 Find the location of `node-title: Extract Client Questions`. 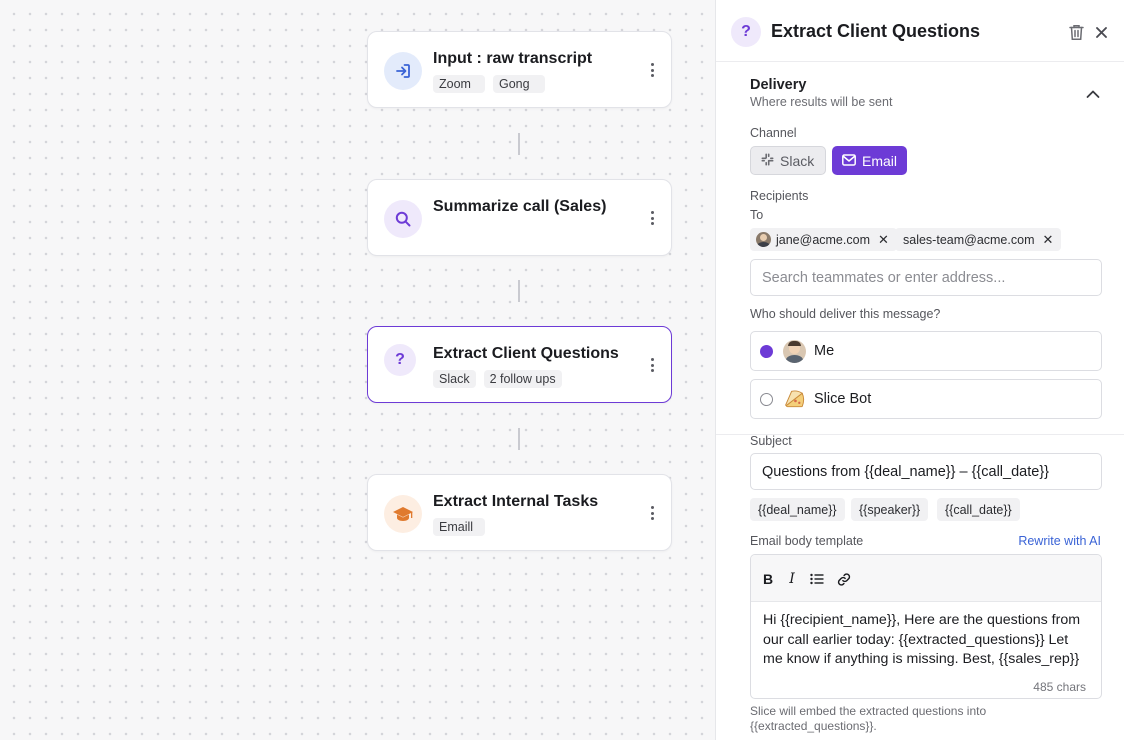

node-title: Extract Client Questions is located at coordinates (526, 353).